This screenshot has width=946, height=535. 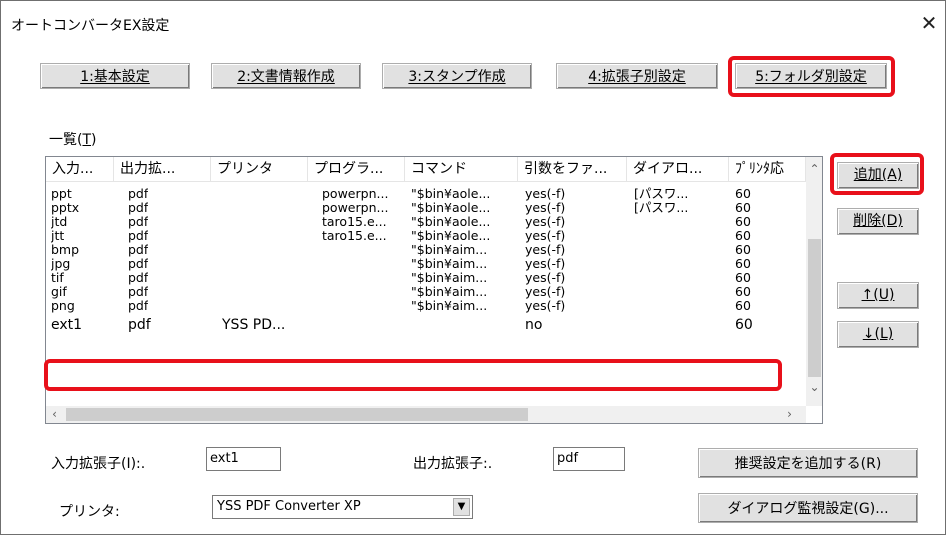 What do you see at coordinates (259, 169) in the screenshot?
I see `column-header-printer: プリンタ` at bounding box center [259, 169].